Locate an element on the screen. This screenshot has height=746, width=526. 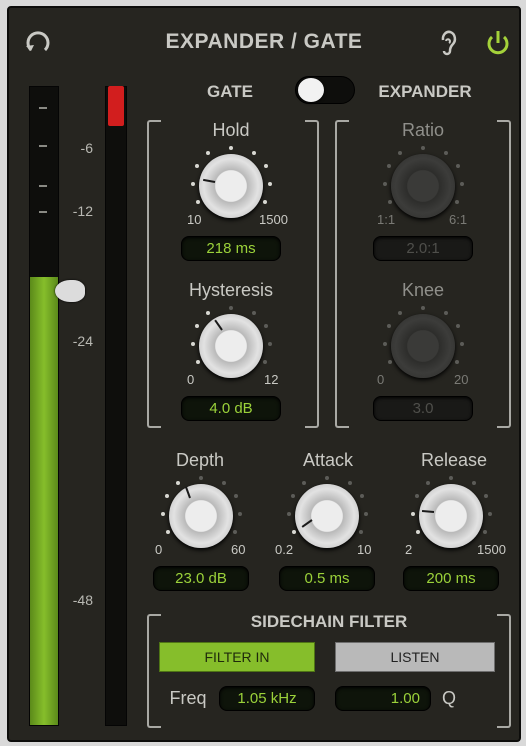
release-max-label: 1500 is located at coordinates (491, 549).